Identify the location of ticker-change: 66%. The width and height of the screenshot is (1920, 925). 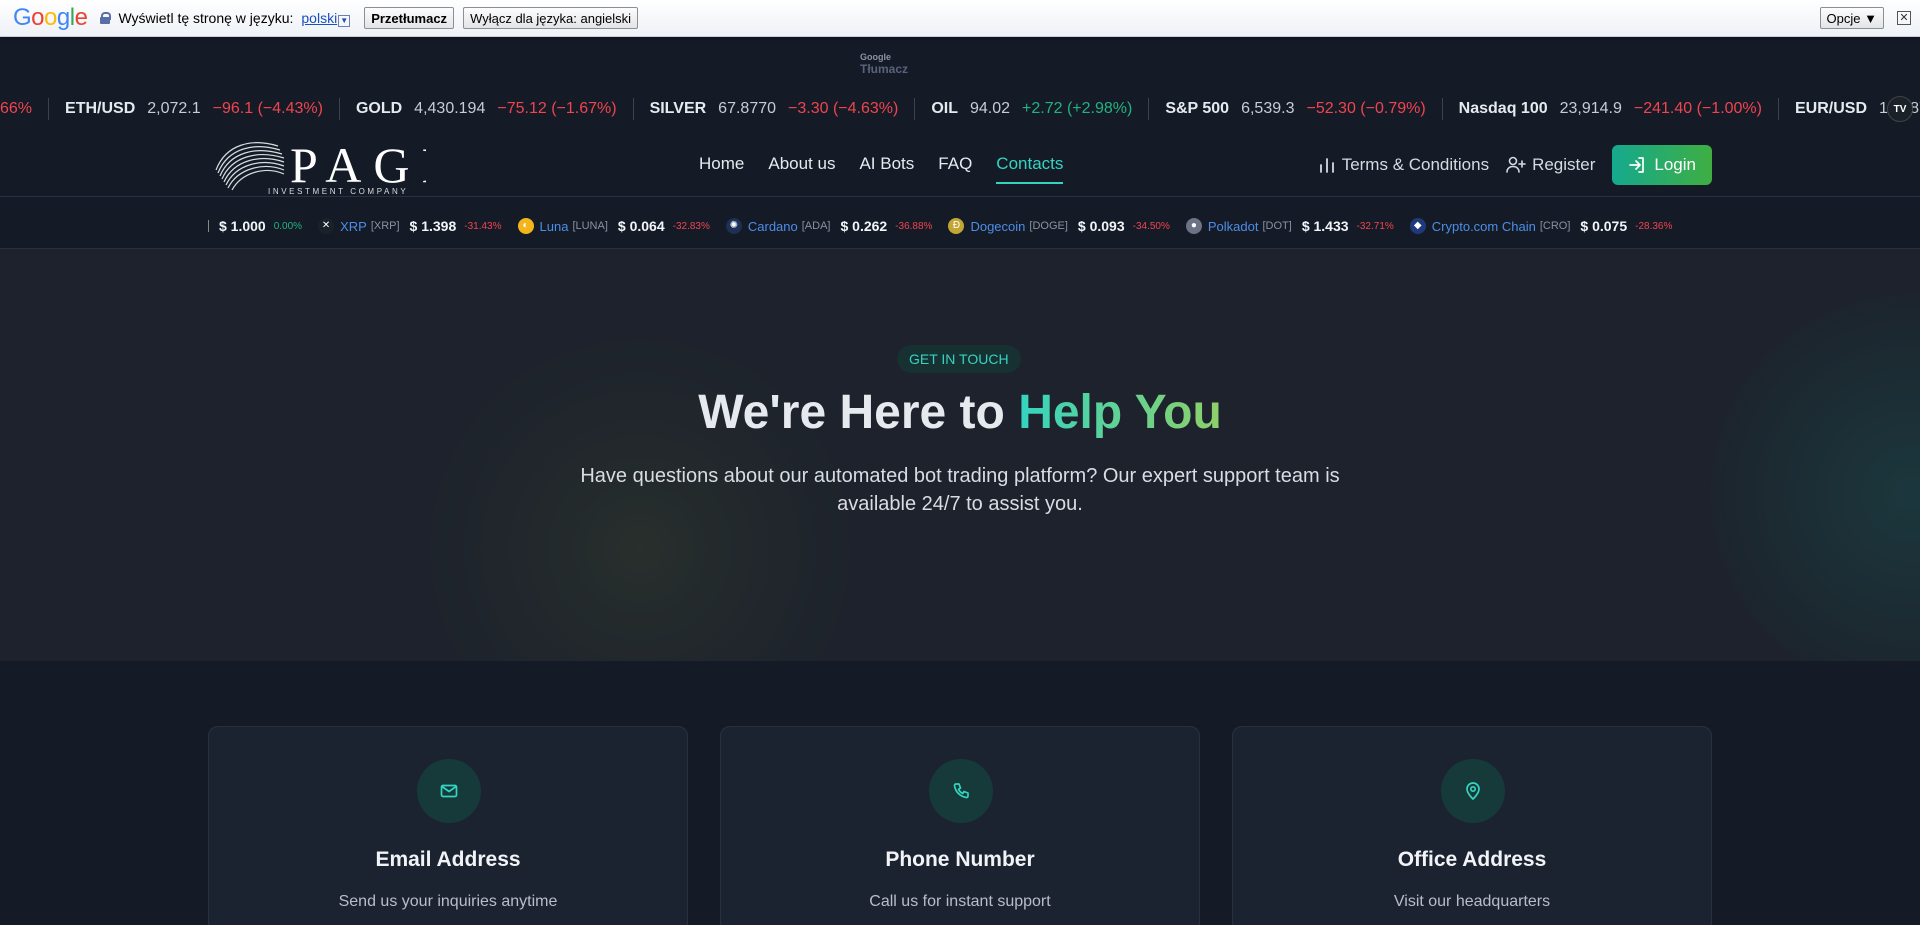
(16, 108).